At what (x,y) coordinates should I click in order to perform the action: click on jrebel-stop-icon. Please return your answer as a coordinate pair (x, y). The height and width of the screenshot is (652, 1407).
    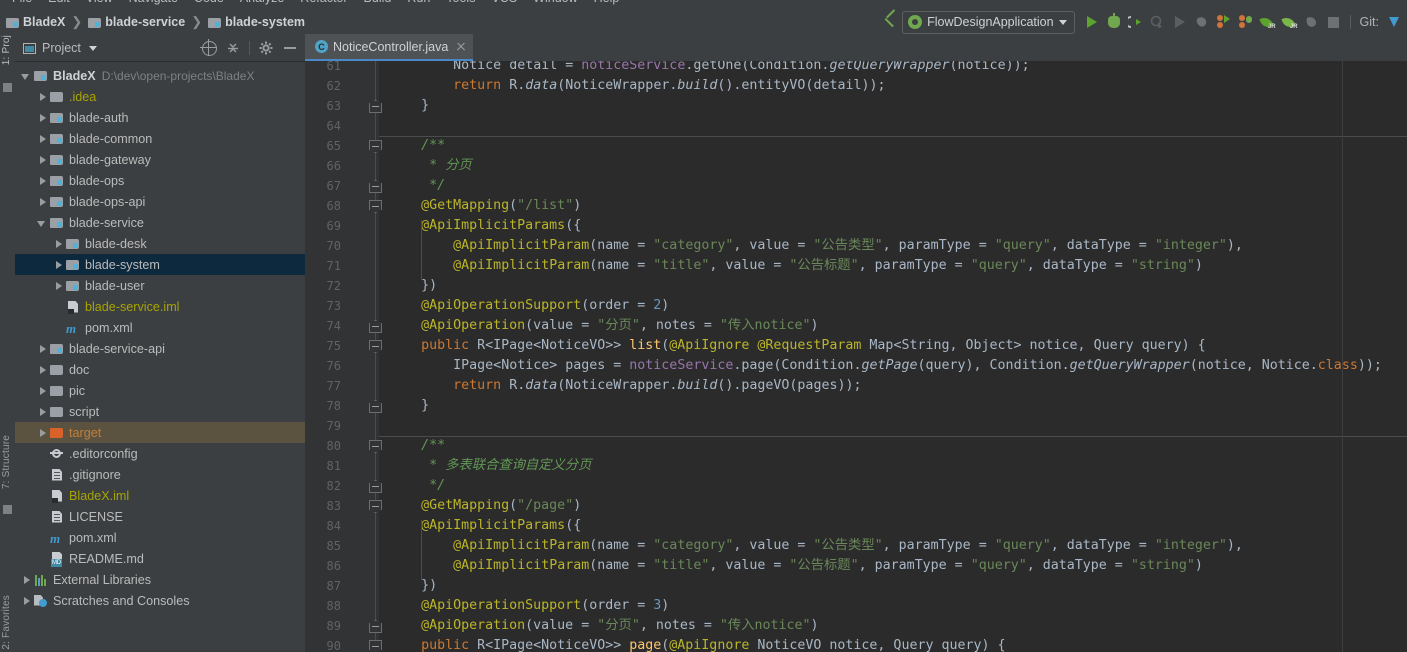
    Looking at the image, I should click on (1312, 22).